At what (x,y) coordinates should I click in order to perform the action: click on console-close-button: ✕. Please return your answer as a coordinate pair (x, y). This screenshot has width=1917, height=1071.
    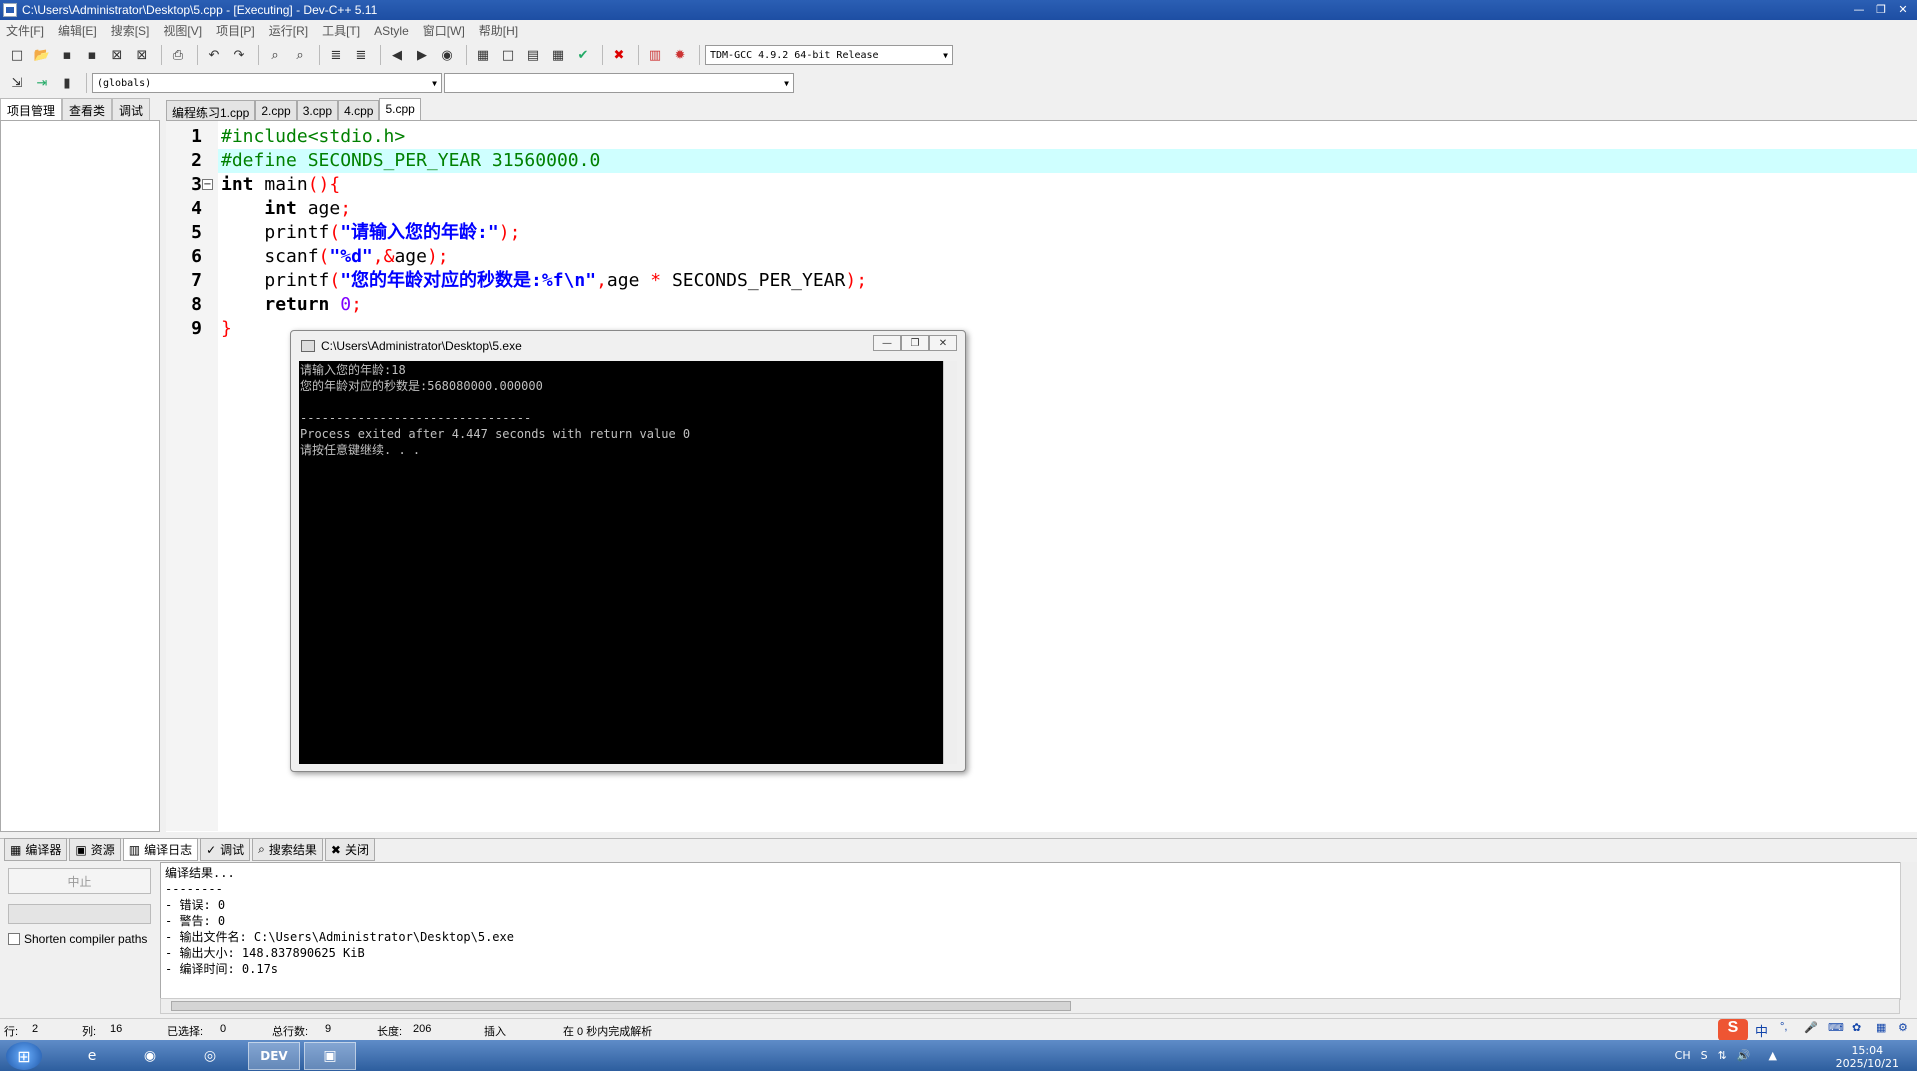
    Looking at the image, I should click on (943, 343).